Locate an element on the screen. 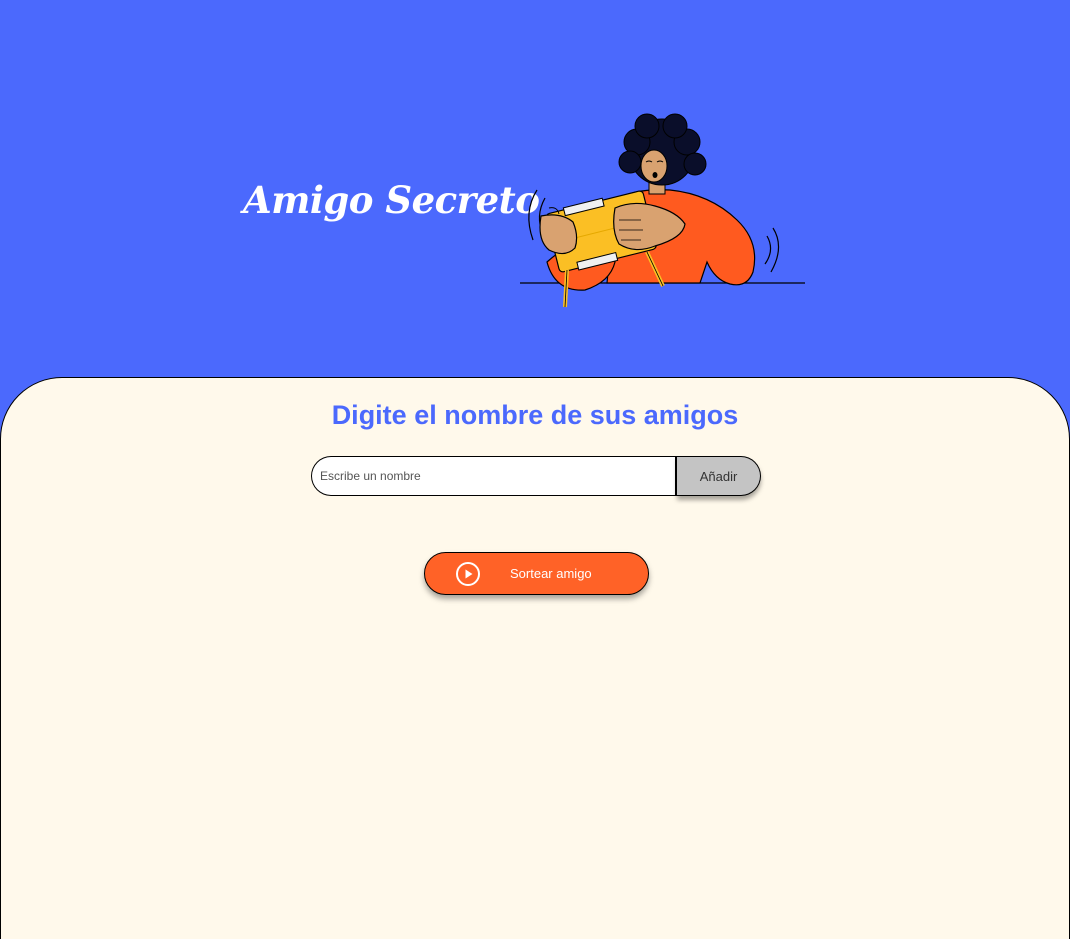 Image resolution: width=1070 pixels, height=939 pixels. person-opening-gift-illustration is located at coordinates (662, 210).